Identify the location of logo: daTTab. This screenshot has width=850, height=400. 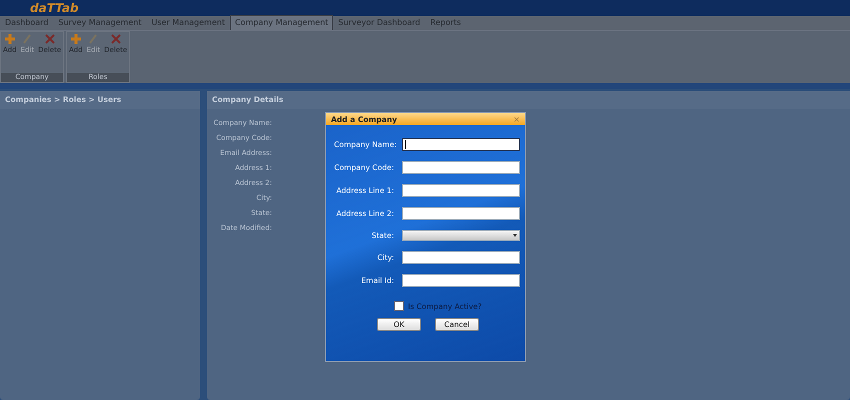
(54, 8).